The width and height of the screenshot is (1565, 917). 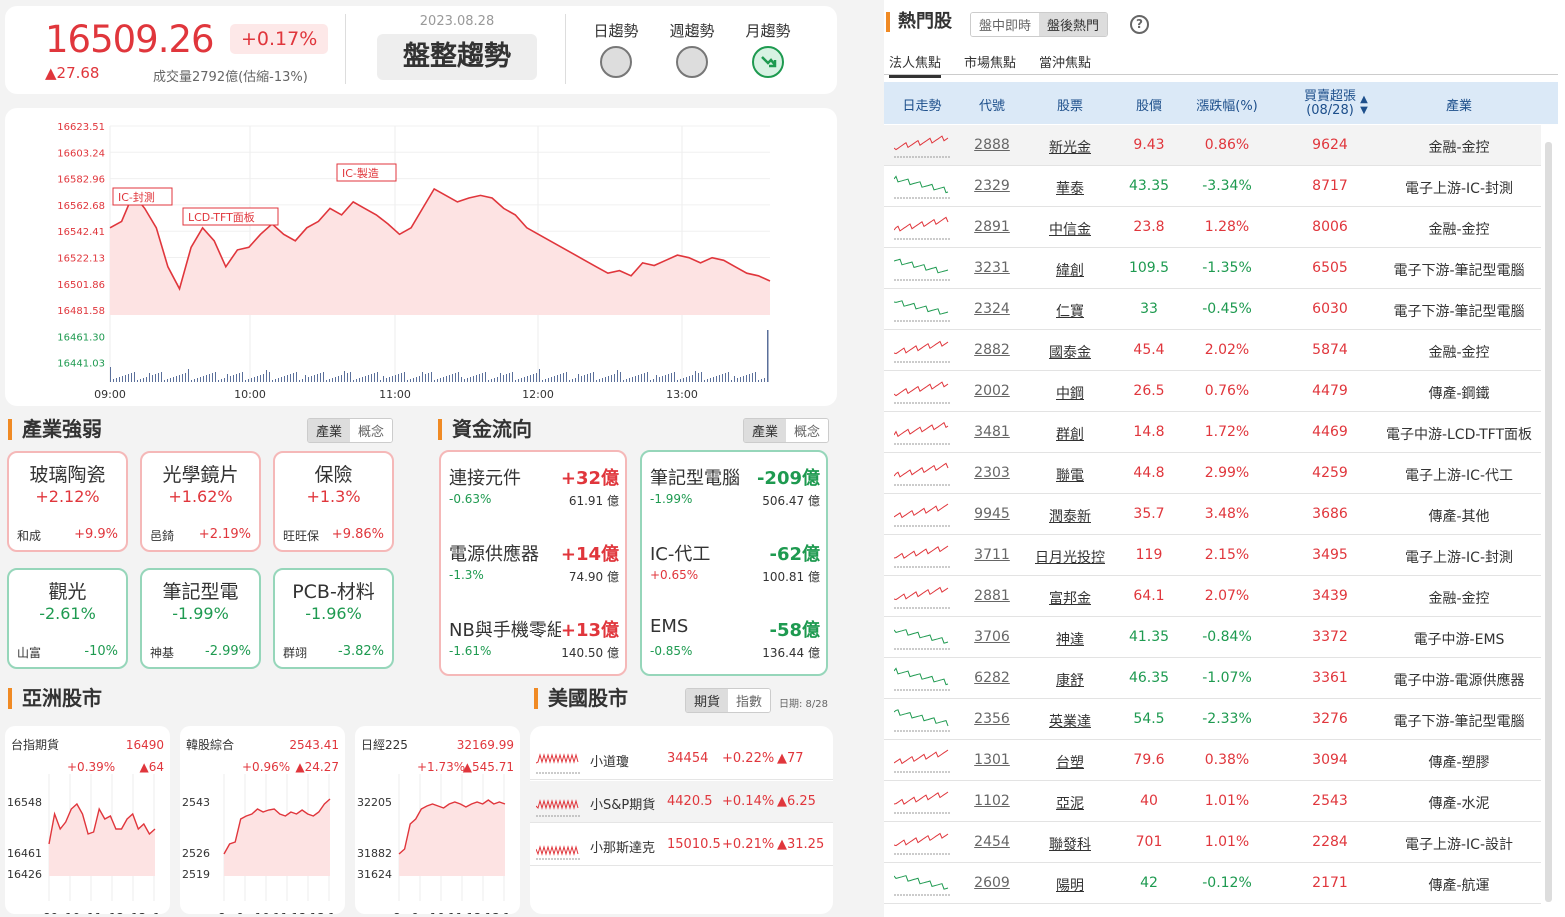 What do you see at coordinates (1212, 514) in the screenshot?
I see `table-row: 9945 潤泰新 35.7 3.48% 3686 傳產-其他` at bounding box center [1212, 514].